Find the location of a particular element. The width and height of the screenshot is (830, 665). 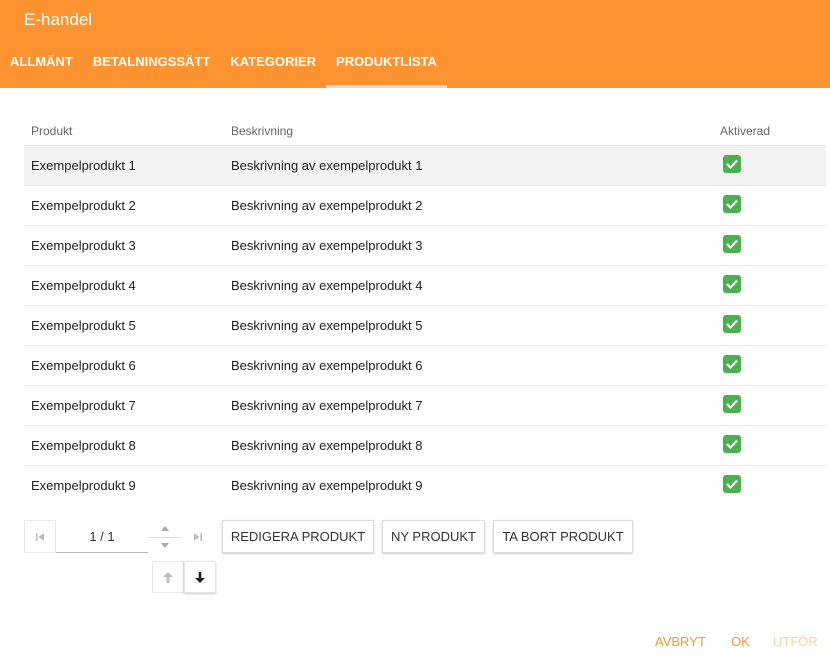

arrow-up-icon is located at coordinates (168, 577).